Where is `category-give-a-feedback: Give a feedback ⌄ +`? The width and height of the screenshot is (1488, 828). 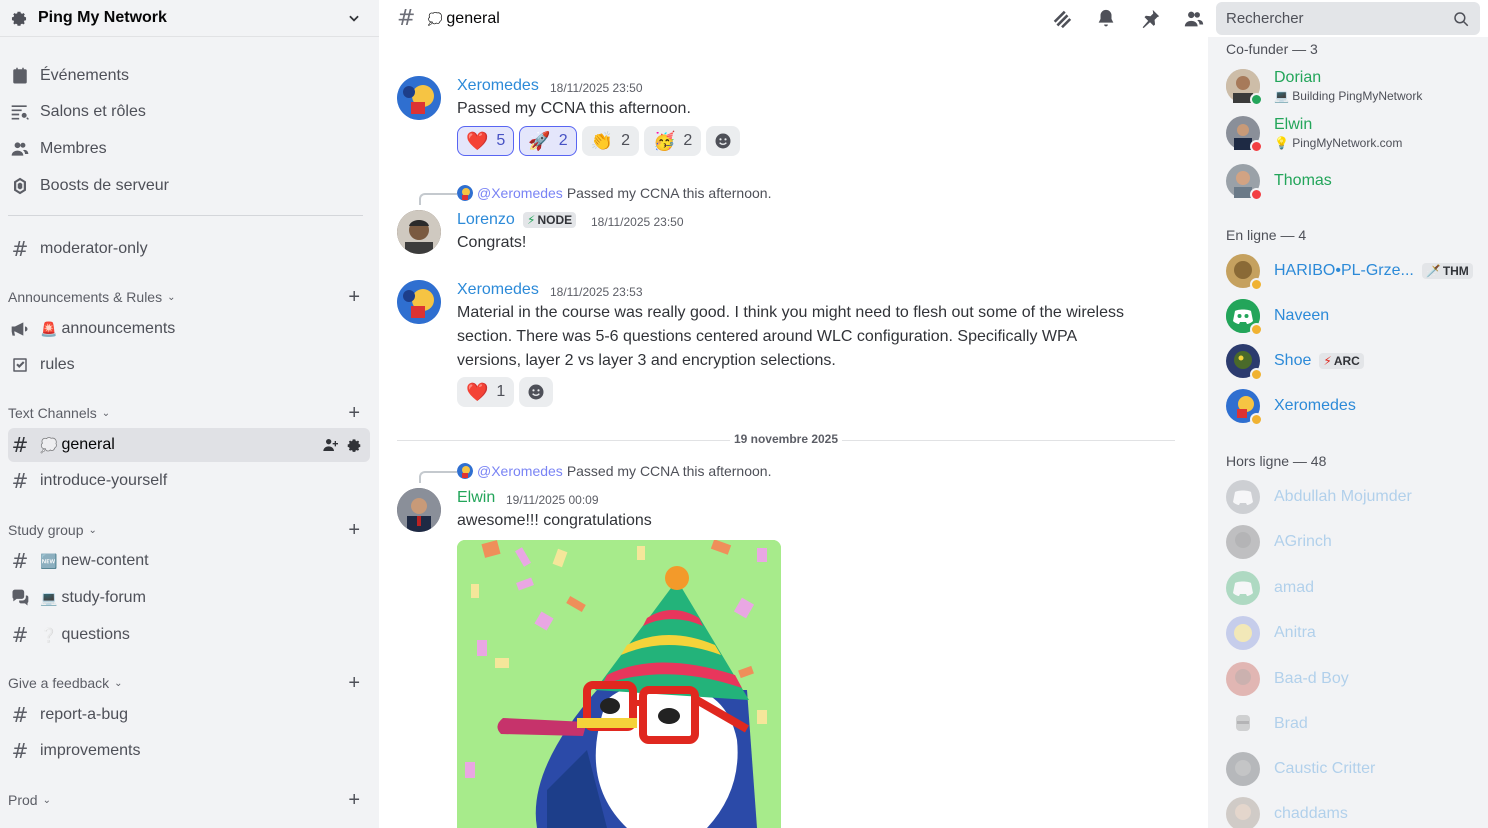
category-give-a-feedback: Give a feedback ⌄ + is located at coordinates (185, 683).